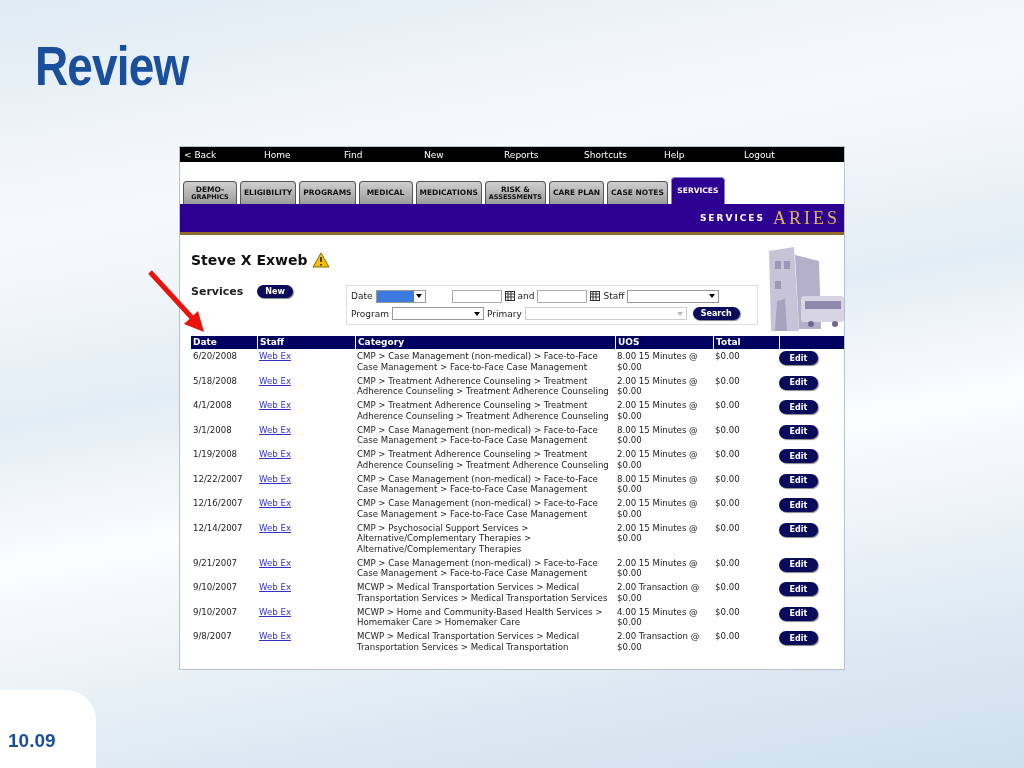  What do you see at coordinates (215, 563) in the screenshot?
I see `date-cell-text: 9/21/2007` at bounding box center [215, 563].